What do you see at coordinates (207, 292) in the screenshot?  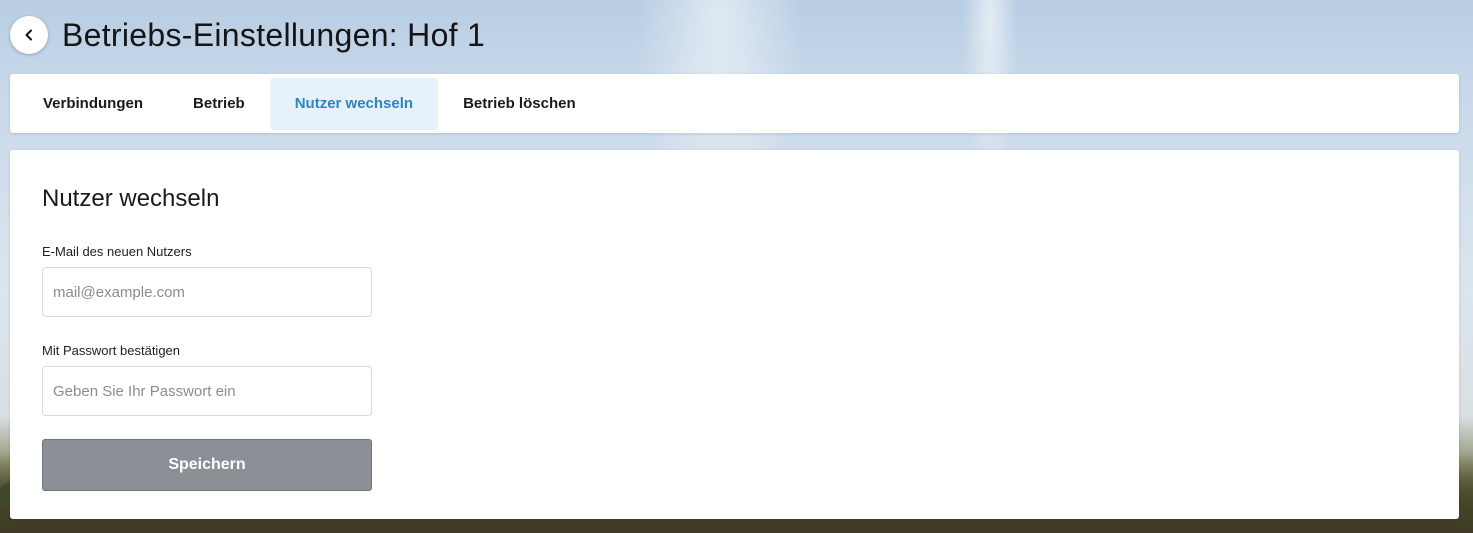 I see `email-input` at bounding box center [207, 292].